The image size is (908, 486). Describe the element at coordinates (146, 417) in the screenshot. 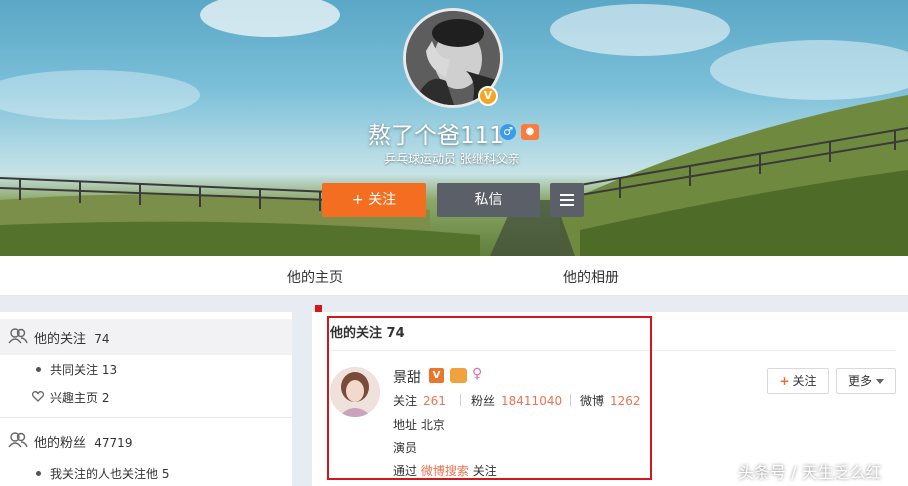

I see `sidebar-divider` at that location.